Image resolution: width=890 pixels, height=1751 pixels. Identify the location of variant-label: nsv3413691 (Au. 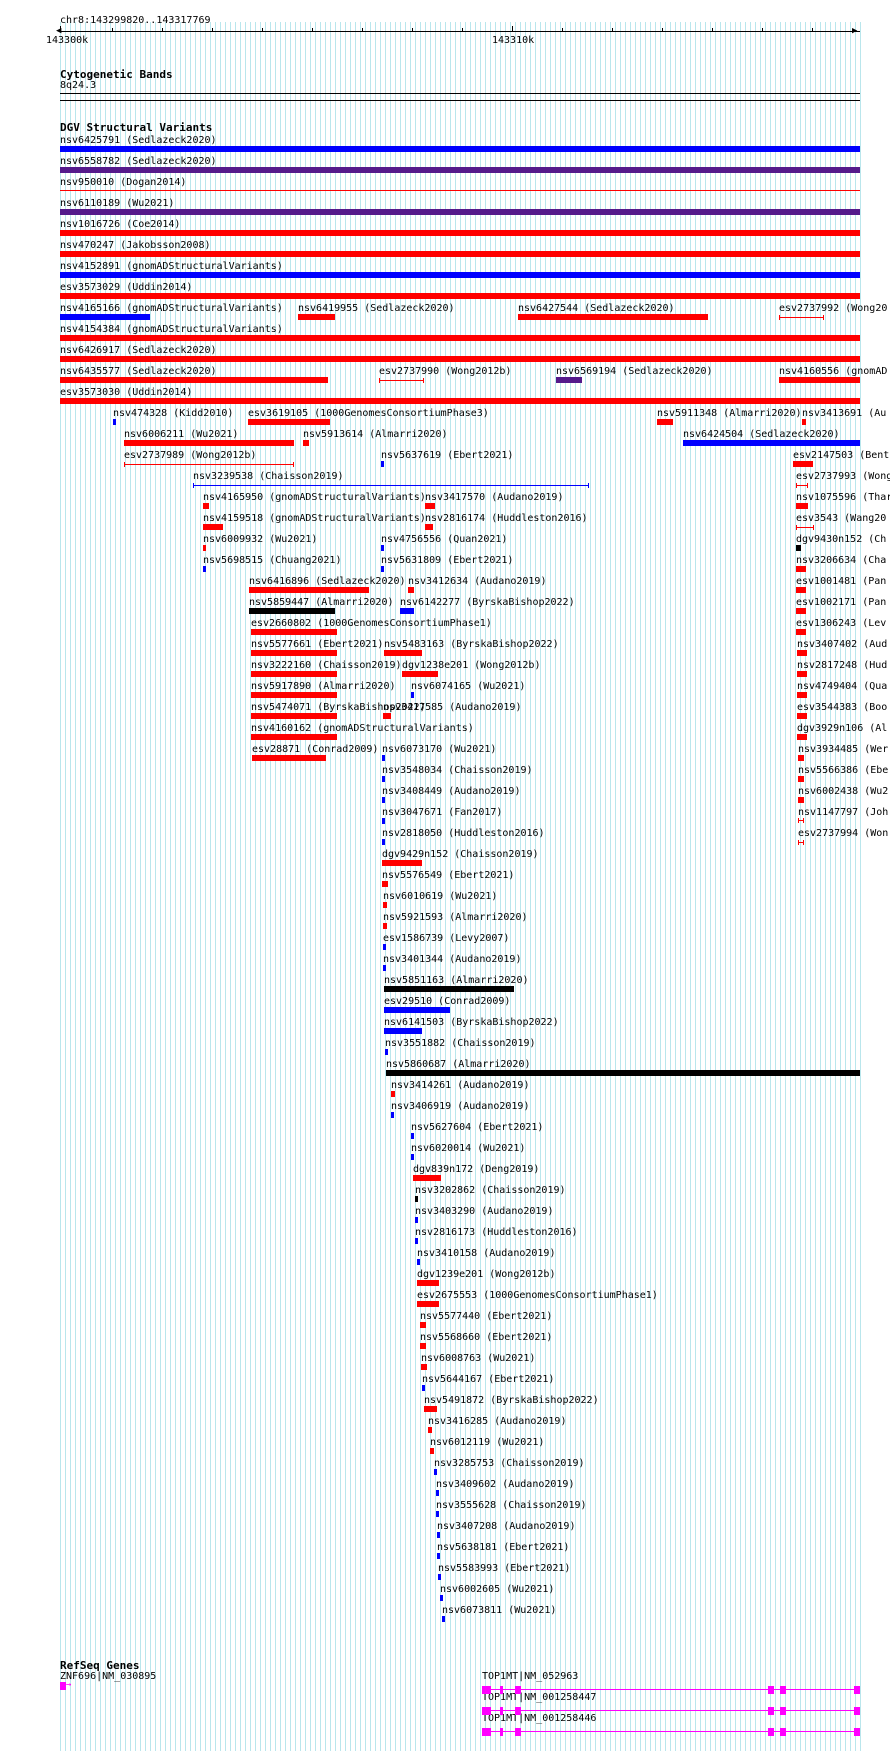
(844, 413).